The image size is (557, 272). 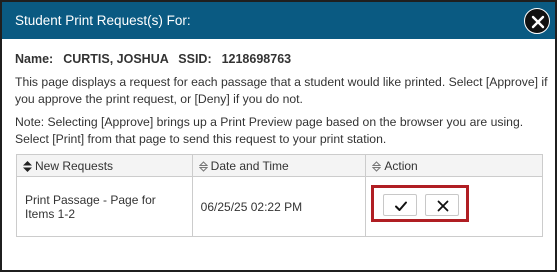 I want to click on header-date-and-time: Date and Time, so click(x=279, y=165).